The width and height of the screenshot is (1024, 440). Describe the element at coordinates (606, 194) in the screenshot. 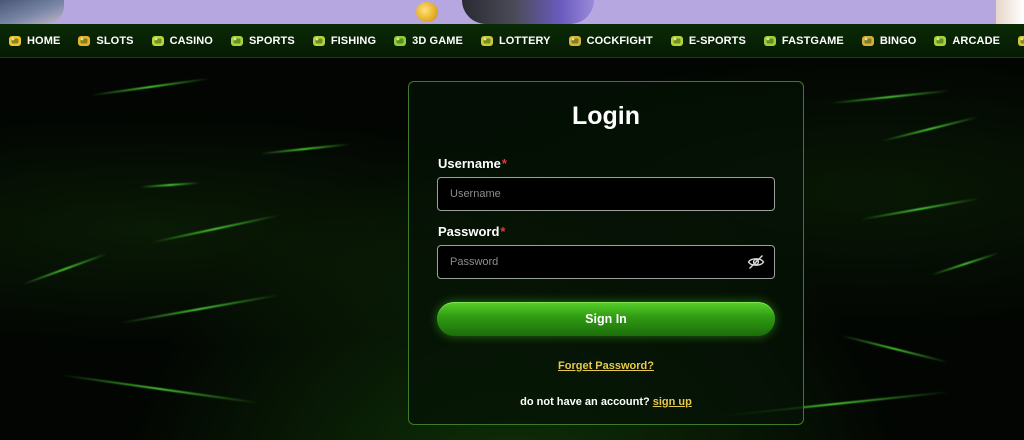

I see `username-input` at that location.